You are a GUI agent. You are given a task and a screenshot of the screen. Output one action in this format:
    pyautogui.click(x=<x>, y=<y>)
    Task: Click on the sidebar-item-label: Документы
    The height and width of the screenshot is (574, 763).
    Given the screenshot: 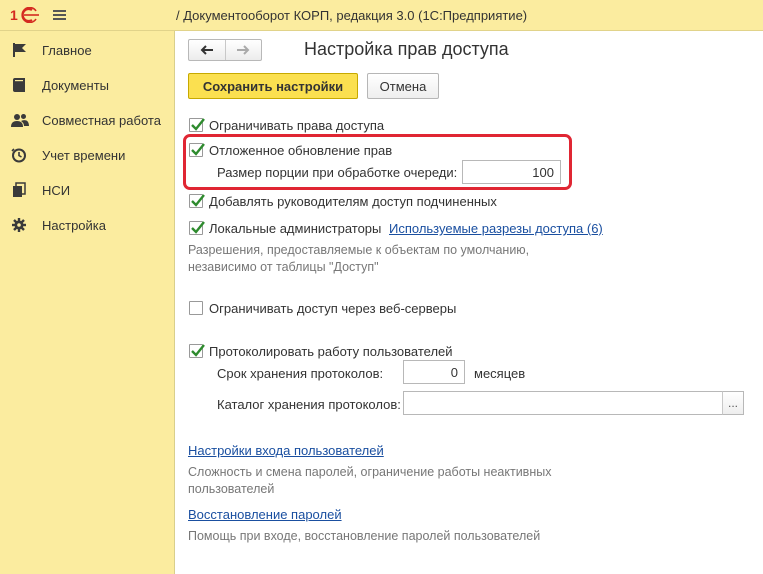 What is the action you would take?
    pyautogui.click(x=76, y=85)
    